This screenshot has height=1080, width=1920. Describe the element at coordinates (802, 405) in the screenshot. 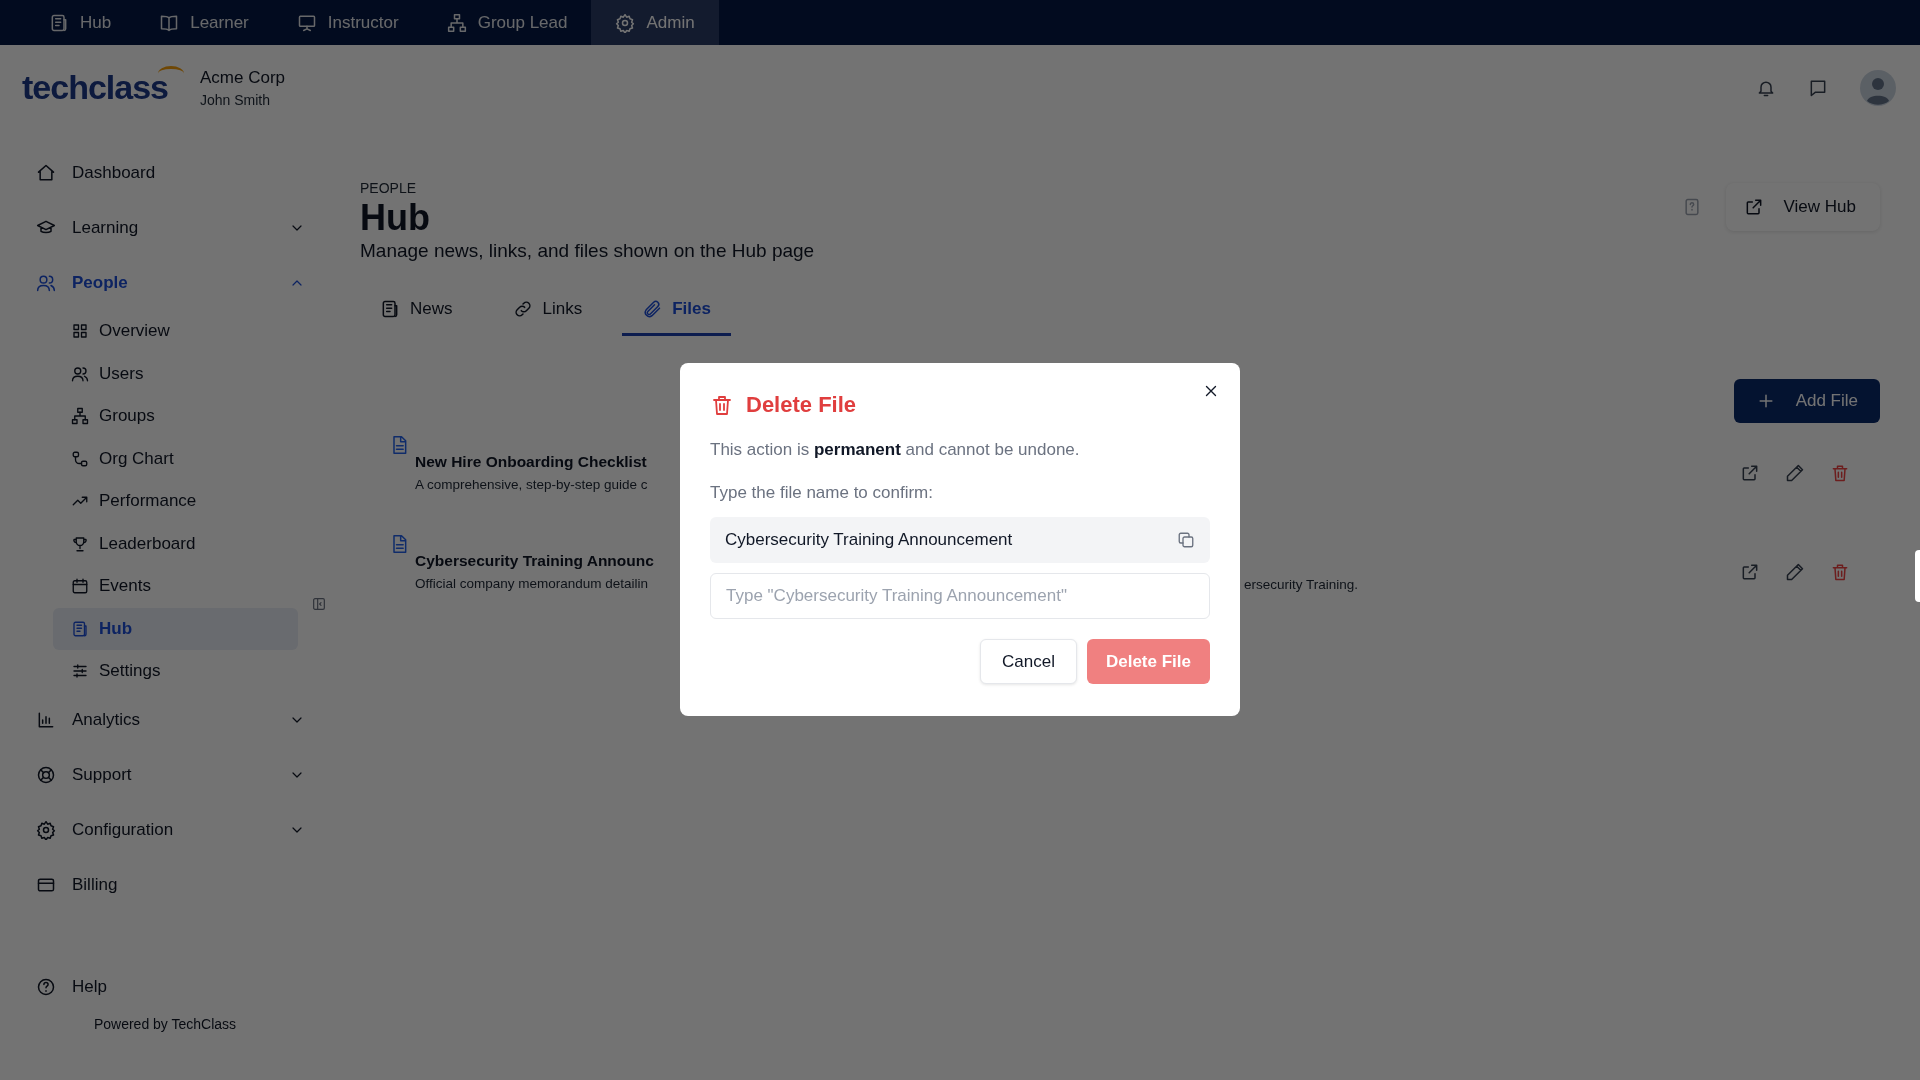

I see `dialog-title: Delete File` at that location.